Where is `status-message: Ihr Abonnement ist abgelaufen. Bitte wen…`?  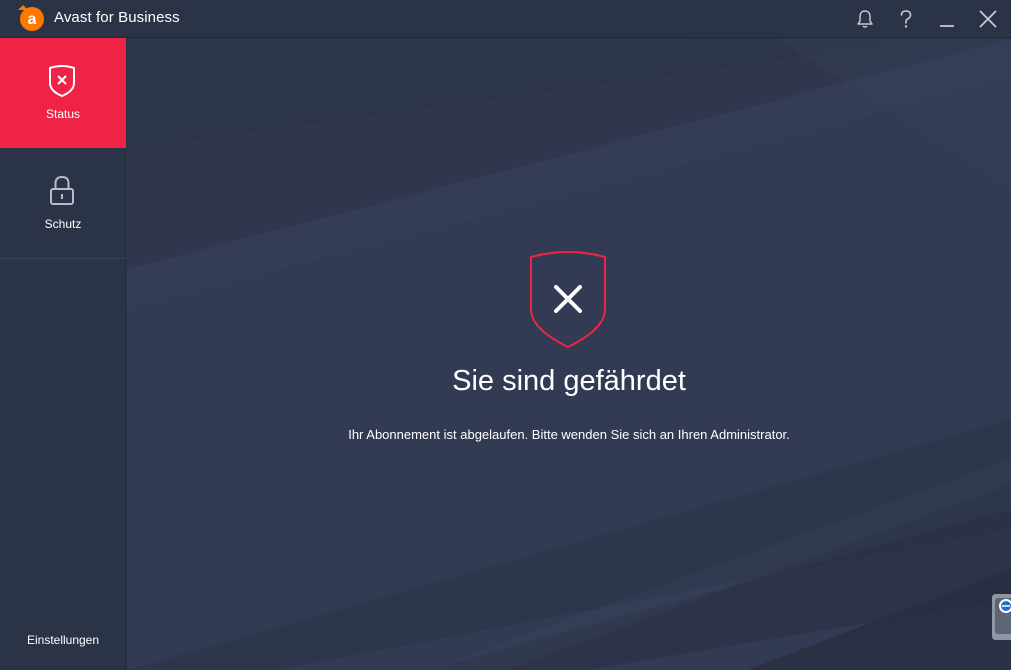 status-message: Ihr Abonnement ist abgelaufen. Bitte wen… is located at coordinates (569, 434).